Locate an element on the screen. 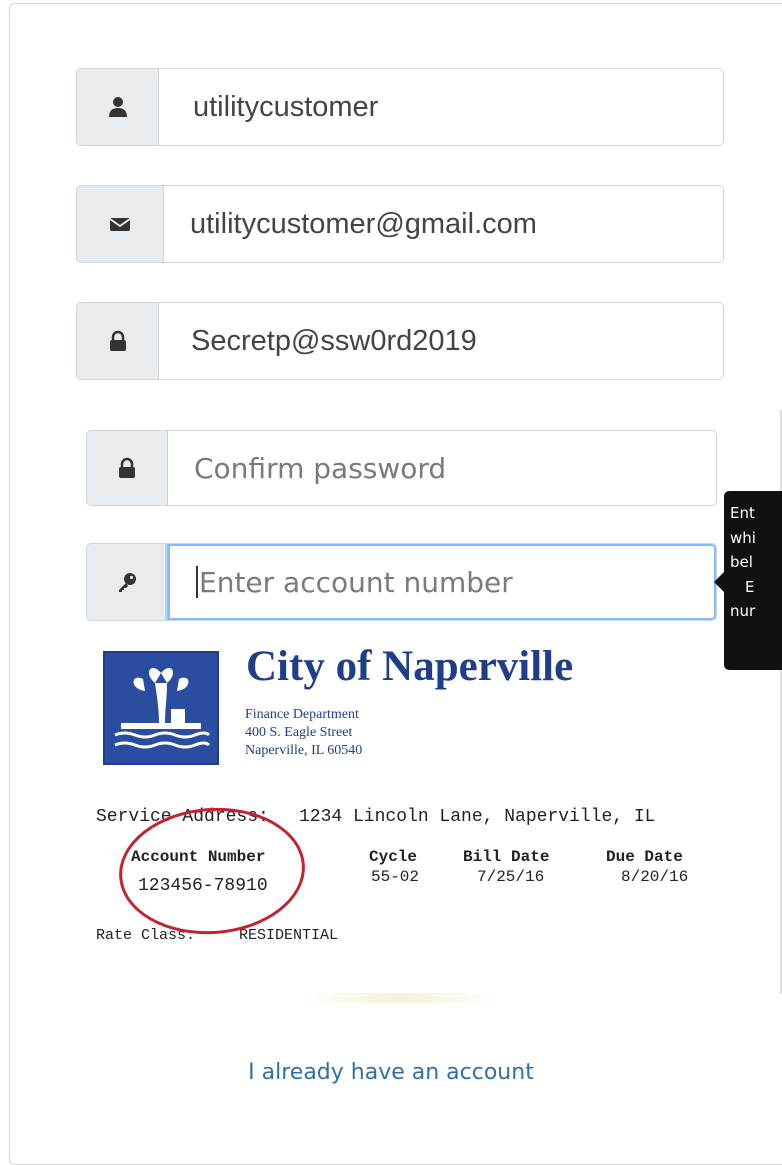  tooltip-line: Ent is located at coordinates (742, 513).